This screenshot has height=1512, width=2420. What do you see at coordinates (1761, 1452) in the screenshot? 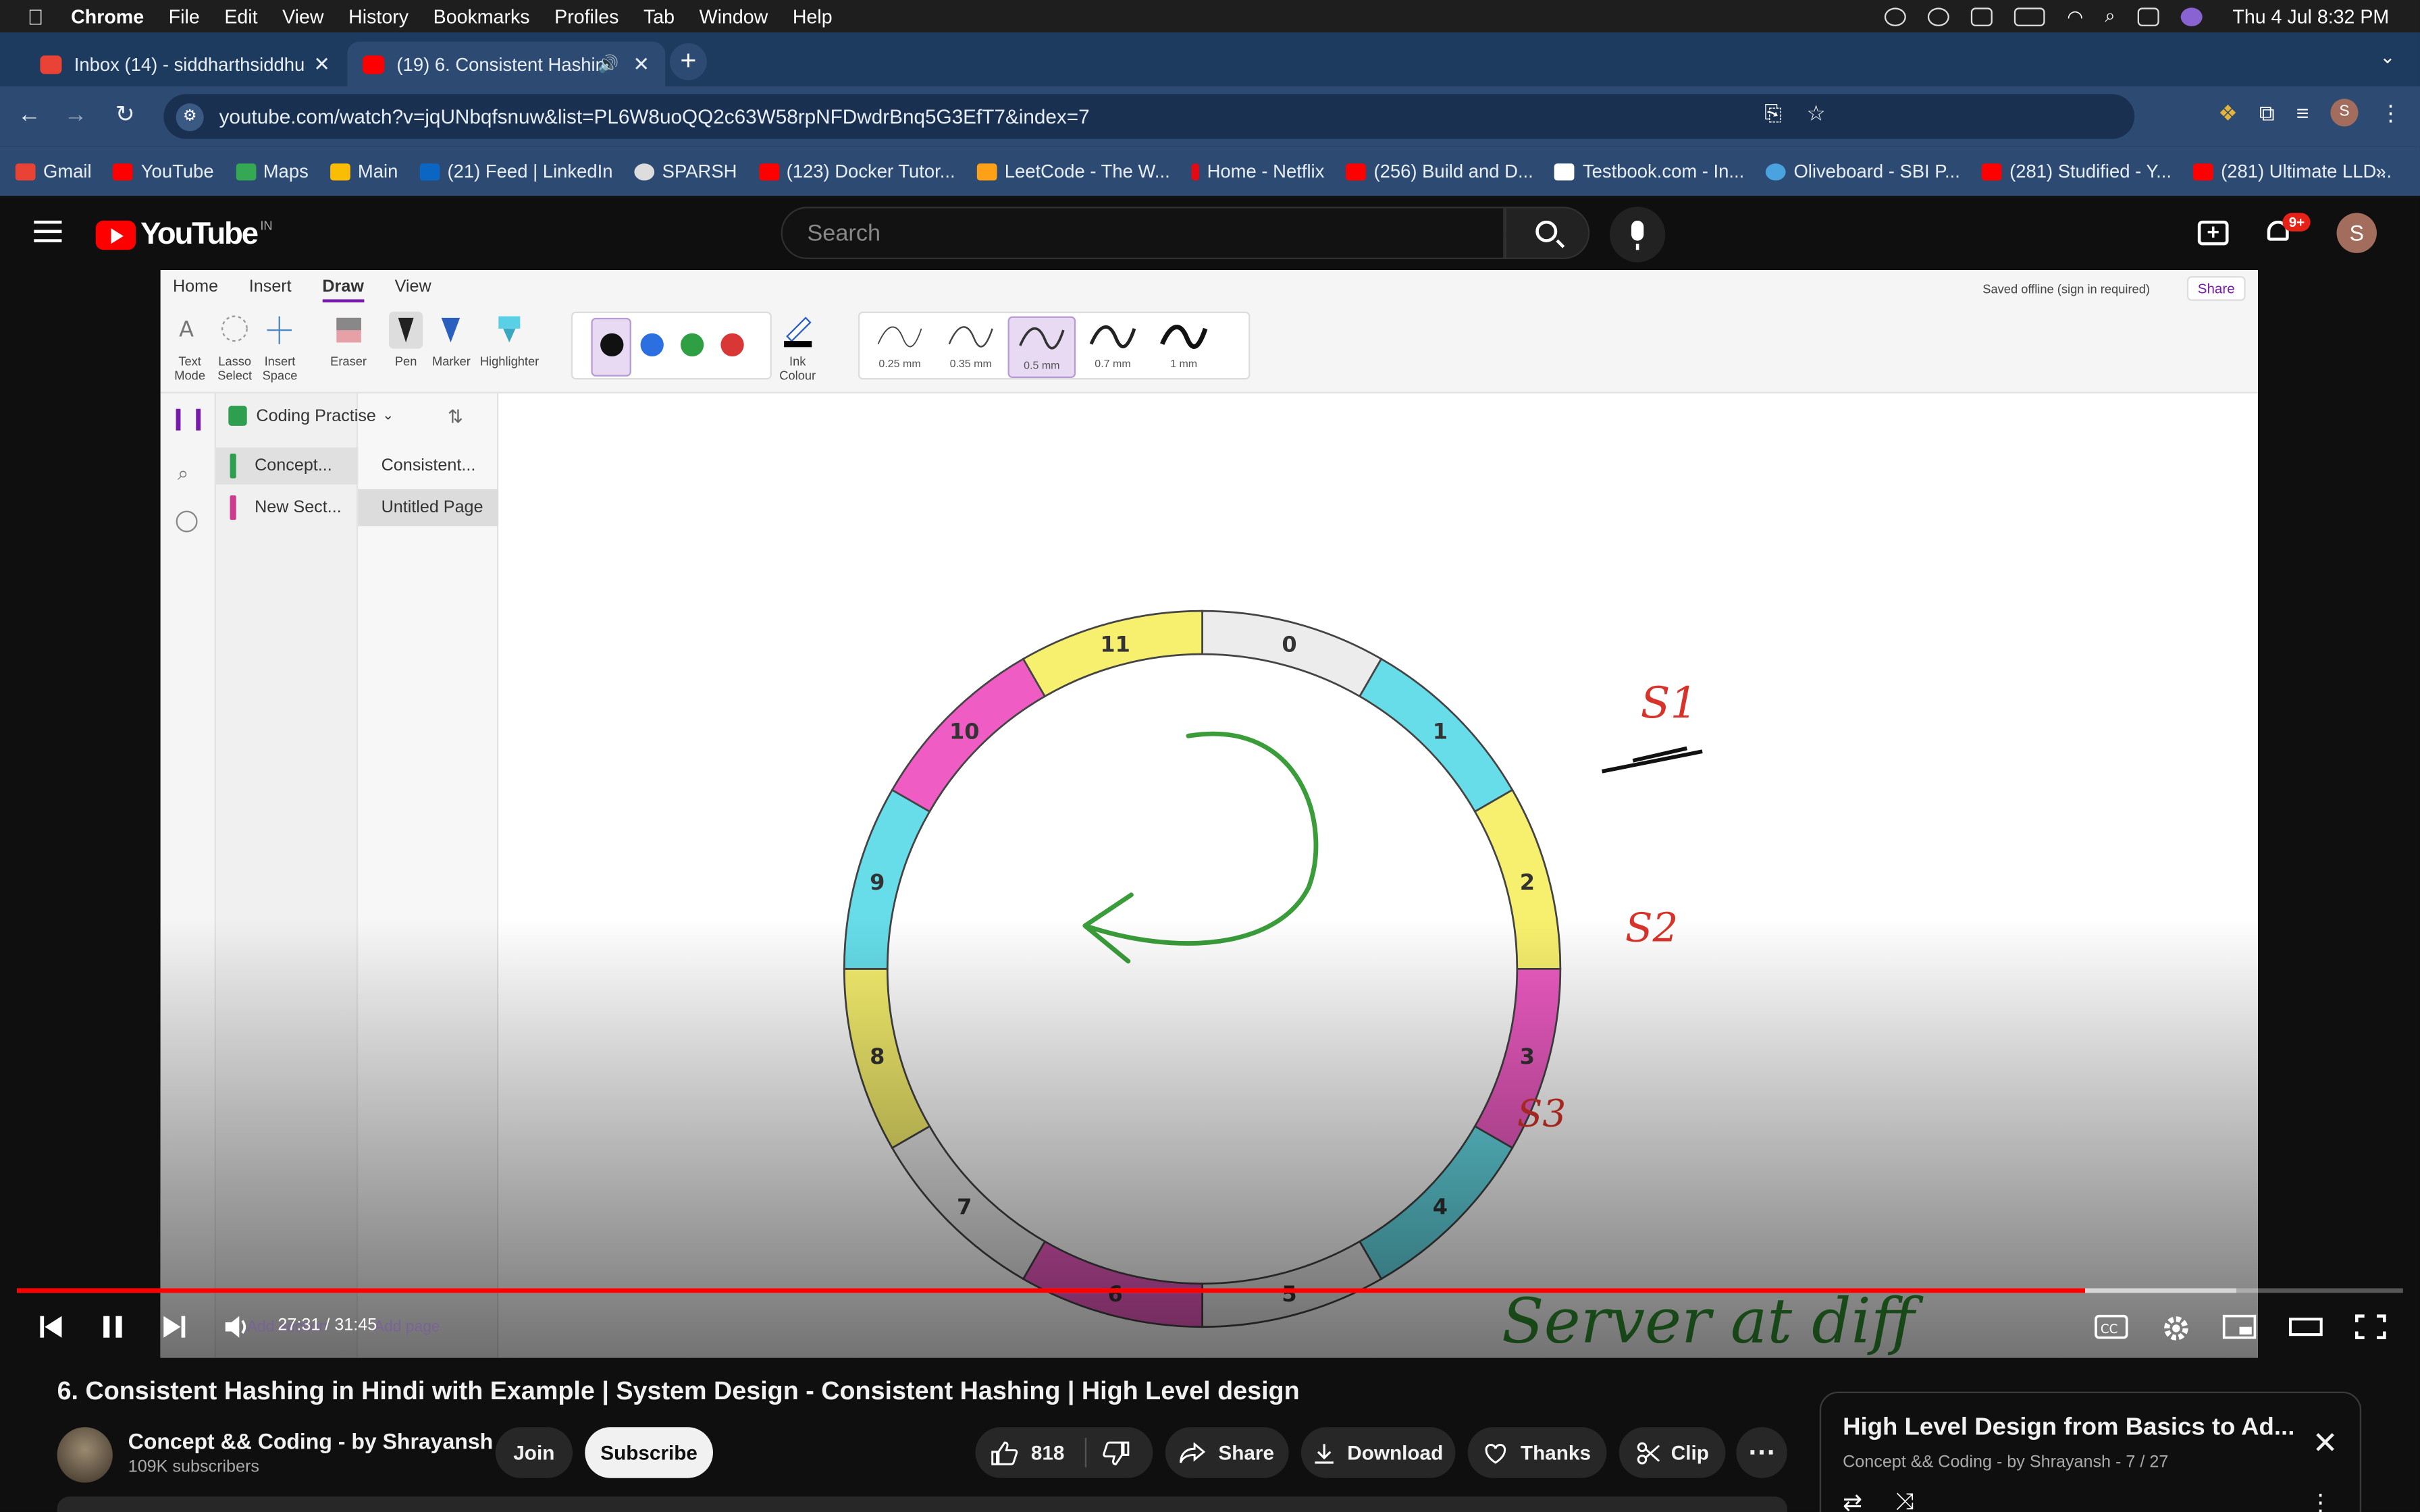
I see `more-actions-button: ⋯` at bounding box center [1761, 1452].